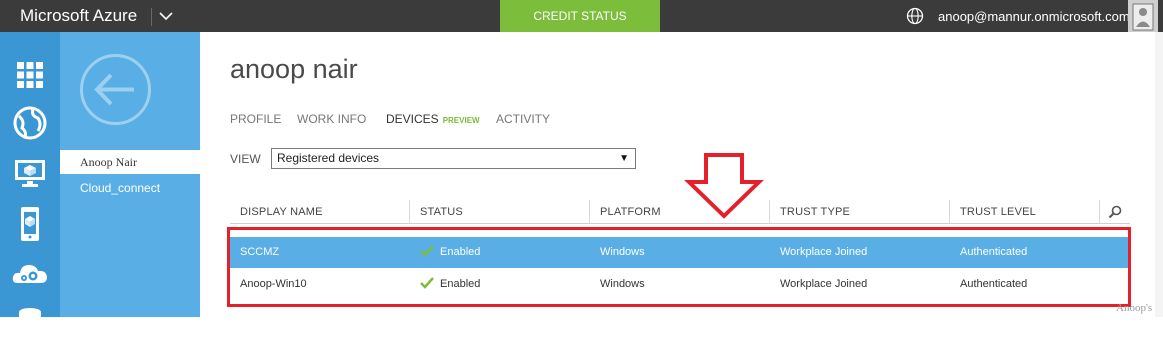 The image size is (1163, 342). What do you see at coordinates (30, 224) in the screenshot?
I see `mobile-service-icon` at bounding box center [30, 224].